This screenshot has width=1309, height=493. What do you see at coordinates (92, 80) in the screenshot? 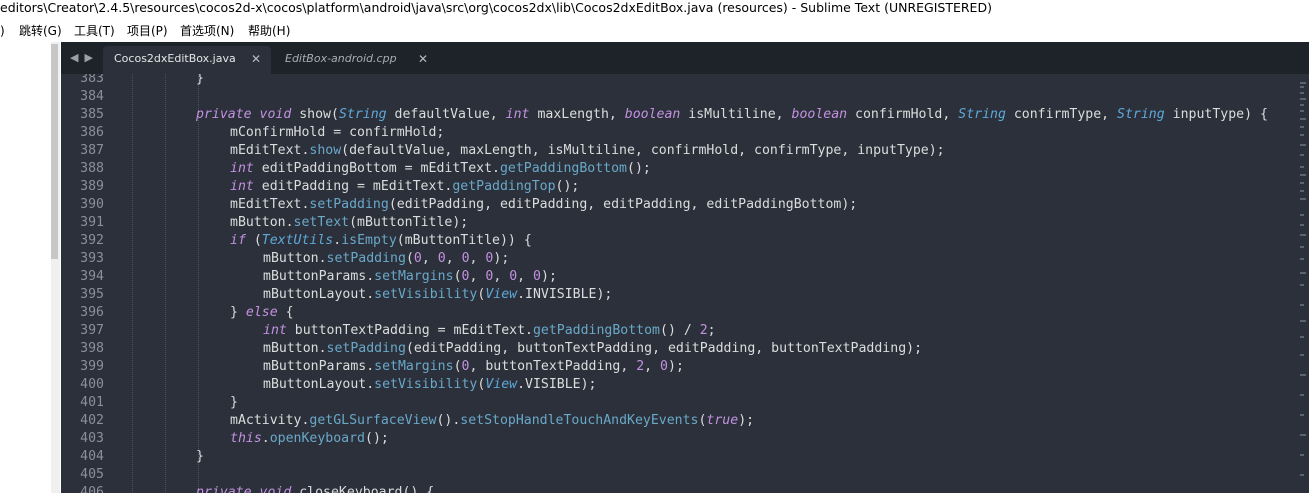
I see `line-number: 383` at bounding box center [92, 80].